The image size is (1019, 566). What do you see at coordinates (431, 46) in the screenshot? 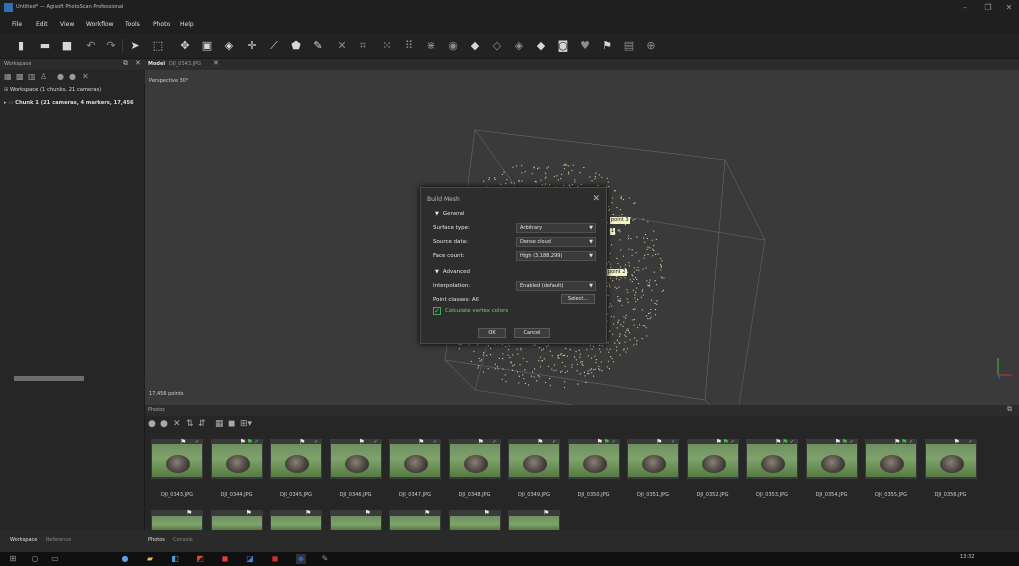
I see `show-mesh-icon: ⋇` at bounding box center [431, 46].